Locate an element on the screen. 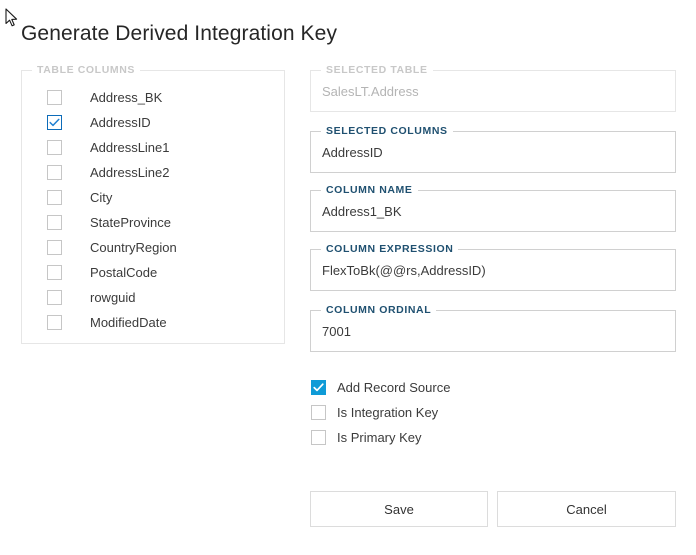 The width and height of the screenshot is (696, 555). add-record-source-checkbox is located at coordinates (318, 387).